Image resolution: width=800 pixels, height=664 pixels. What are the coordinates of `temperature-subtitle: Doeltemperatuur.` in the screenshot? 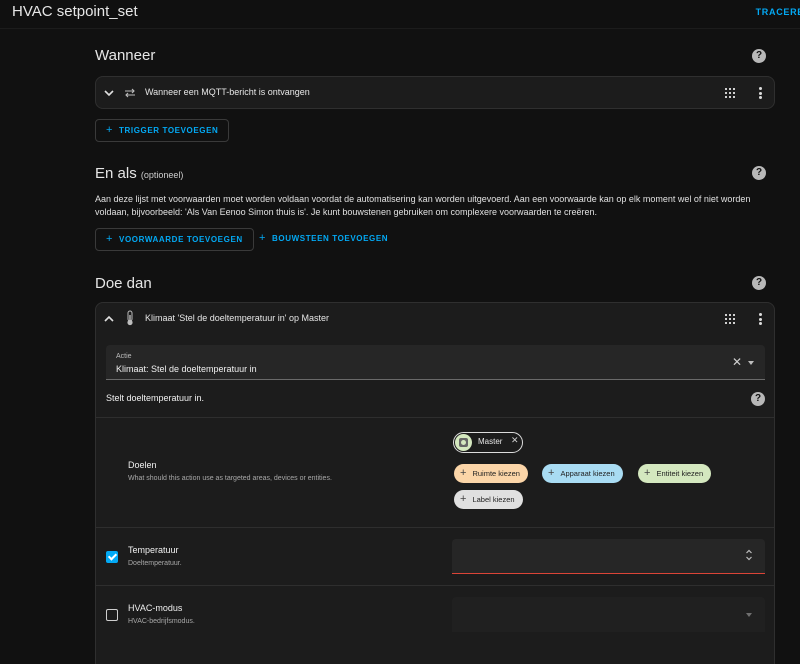 It's located at (155, 563).